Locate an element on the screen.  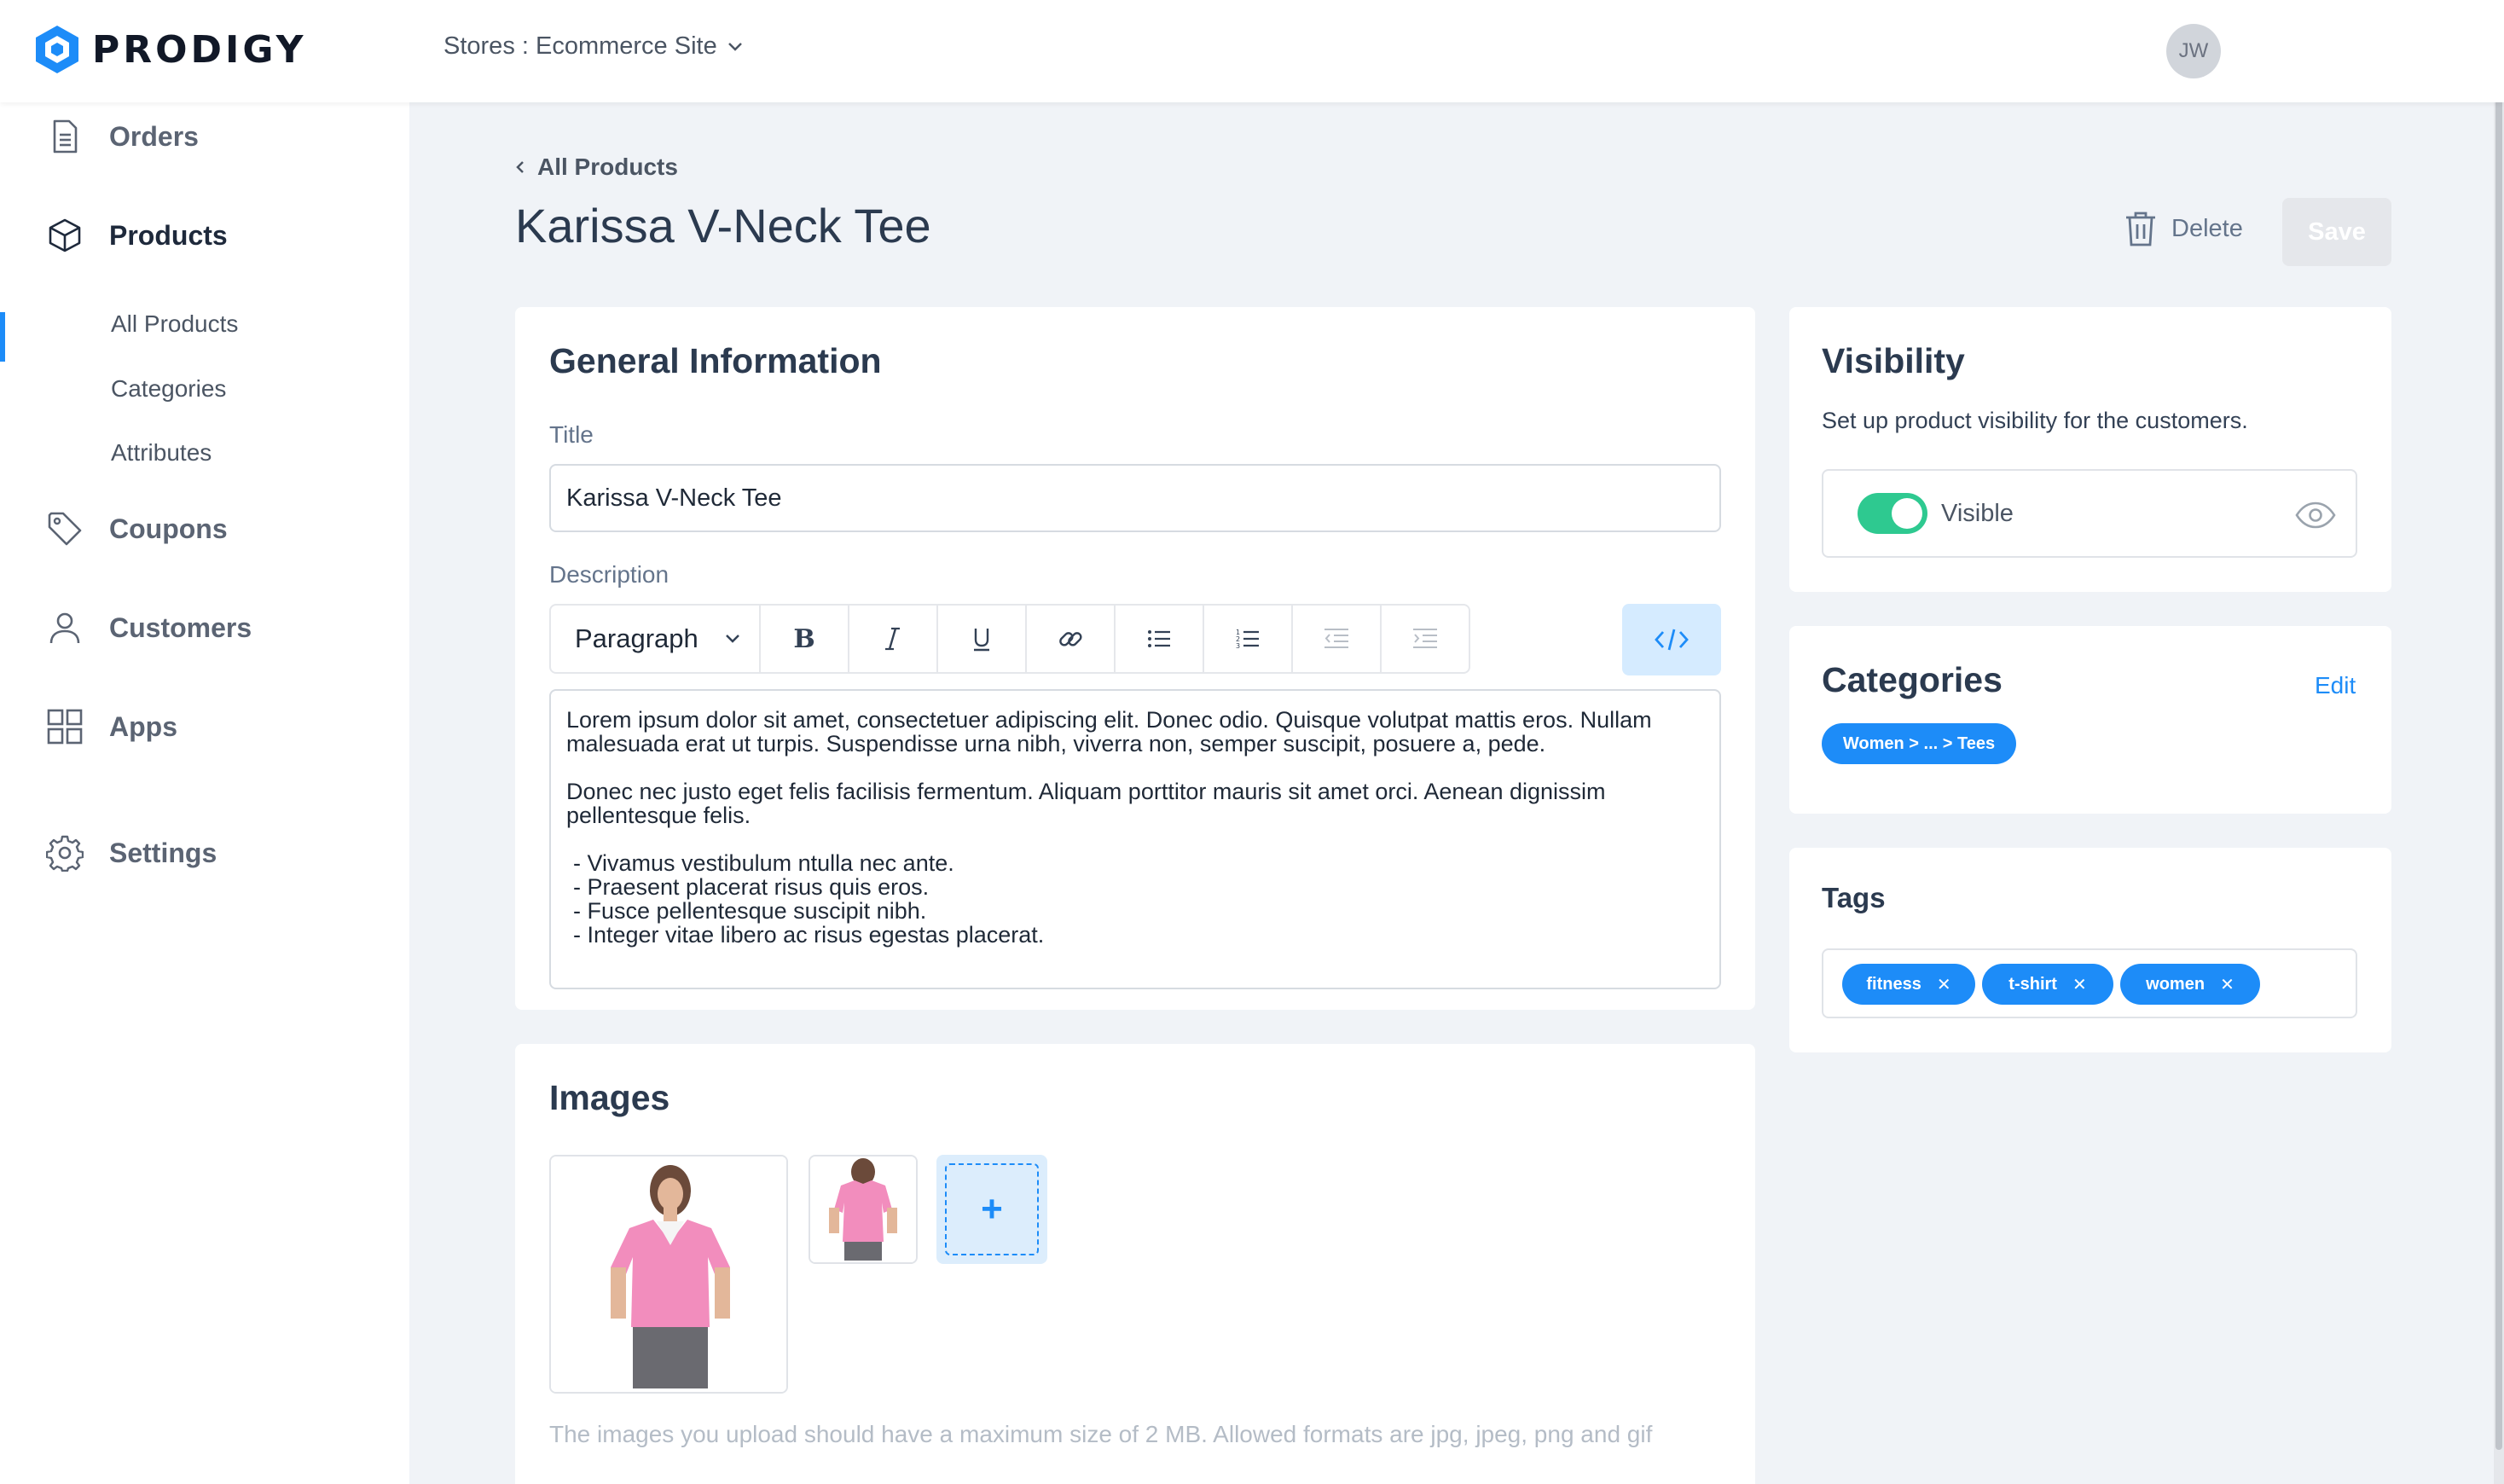
underline-button is located at coordinates (981, 639).